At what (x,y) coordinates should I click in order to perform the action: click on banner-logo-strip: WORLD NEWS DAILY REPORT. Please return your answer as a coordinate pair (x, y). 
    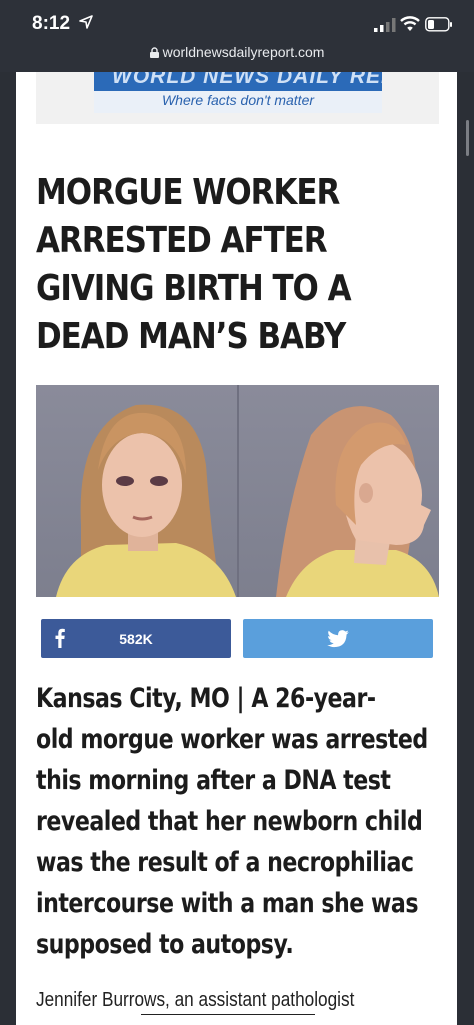
    Looking at the image, I should click on (238, 81).